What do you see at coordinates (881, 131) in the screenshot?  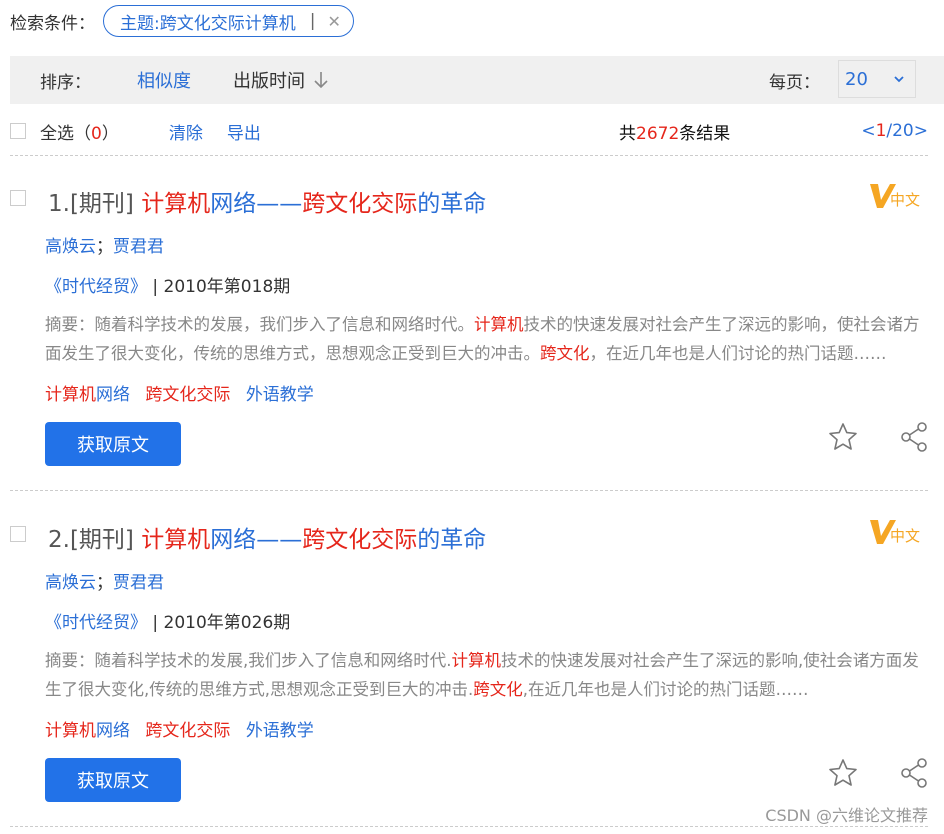 I see `pager-current: 1` at bounding box center [881, 131].